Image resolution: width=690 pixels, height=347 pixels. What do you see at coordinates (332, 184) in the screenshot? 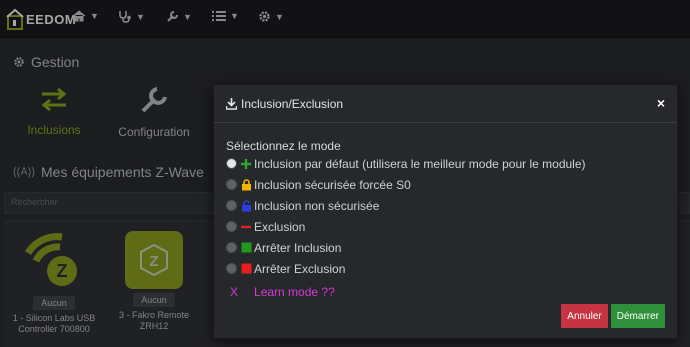
I see `option-label: Inclusion sécurisée forcée S0` at bounding box center [332, 184].